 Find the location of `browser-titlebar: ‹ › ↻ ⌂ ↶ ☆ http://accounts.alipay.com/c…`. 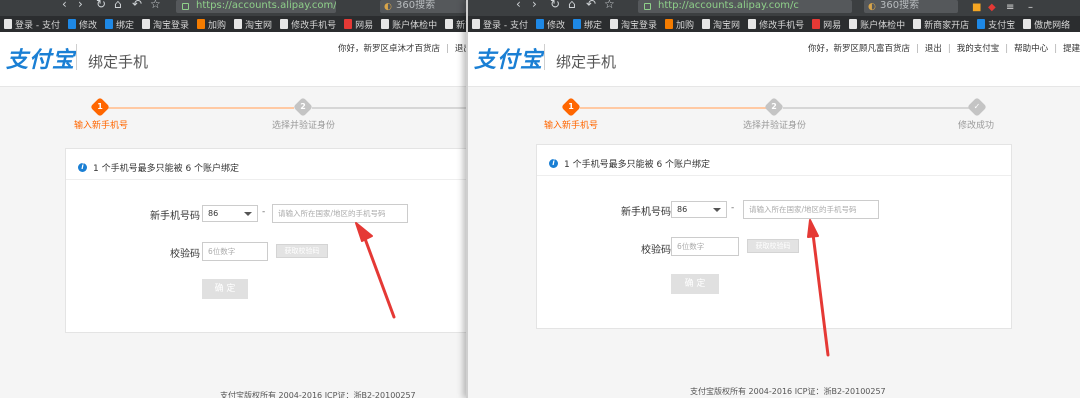

browser-titlebar: ‹ › ↻ ⌂ ↶ ☆ http://accounts.alipay.com/c… is located at coordinates (774, 8).